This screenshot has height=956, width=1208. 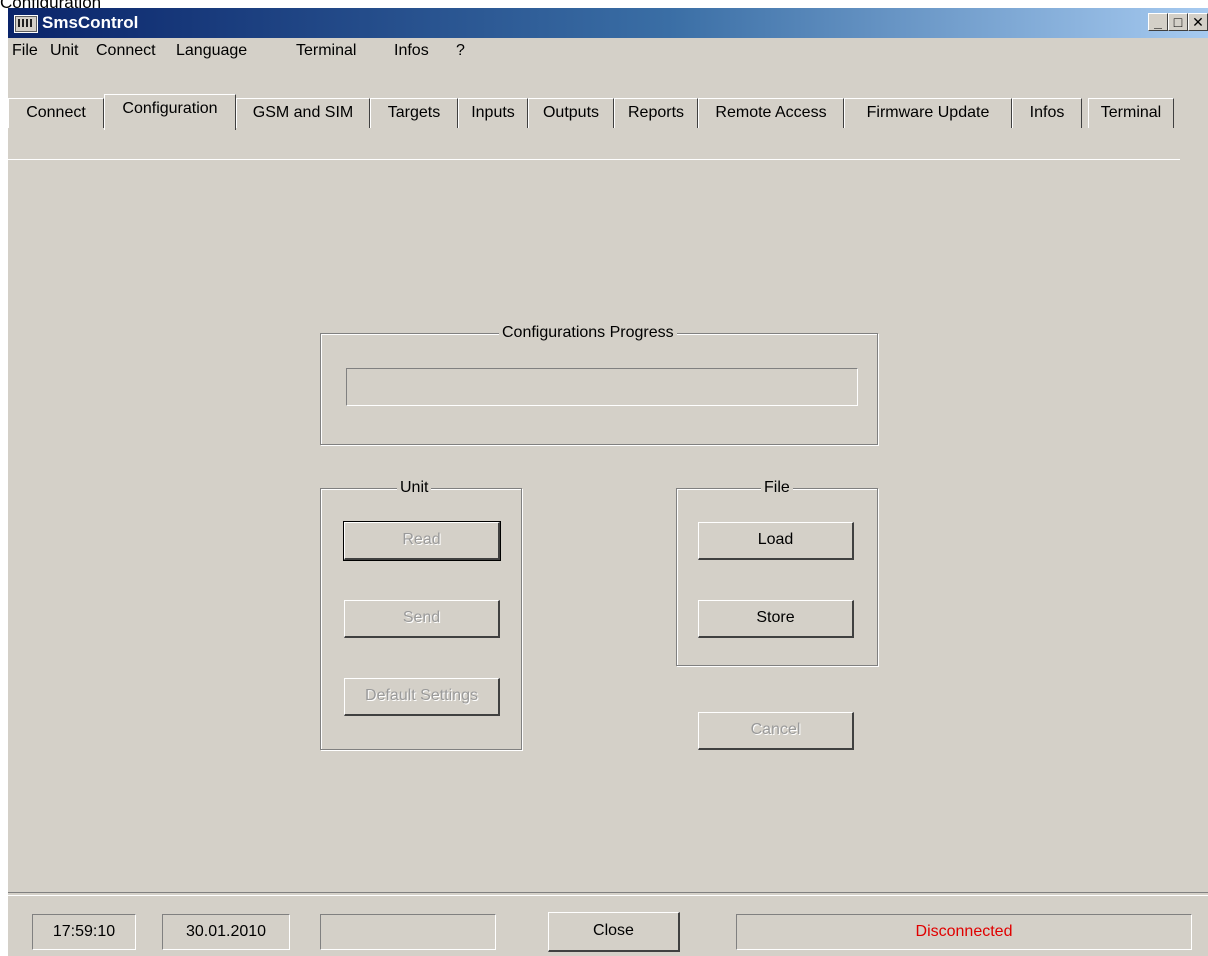 What do you see at coordinates (771, 113) in the screenshot?
I see `tab-remote-access: Remote Access` at bounding box center [771, 113].